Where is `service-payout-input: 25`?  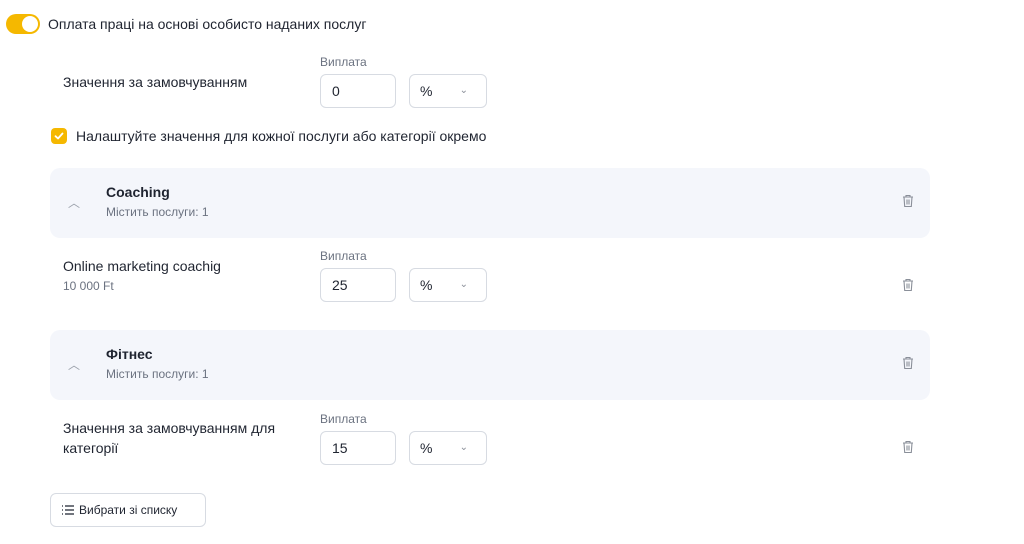 service-payout-input: 25 is located at coordinates (358, 285).